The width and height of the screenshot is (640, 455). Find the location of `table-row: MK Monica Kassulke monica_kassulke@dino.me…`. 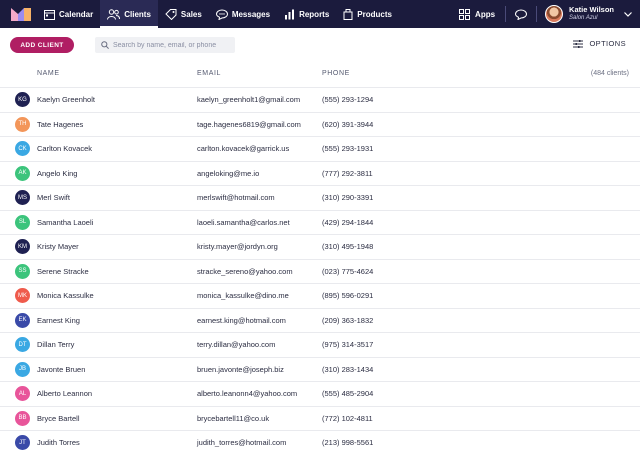

table-row: MK Monica Kassulke monica_kassulke@dino.me… is located at coordinates (320, 295).